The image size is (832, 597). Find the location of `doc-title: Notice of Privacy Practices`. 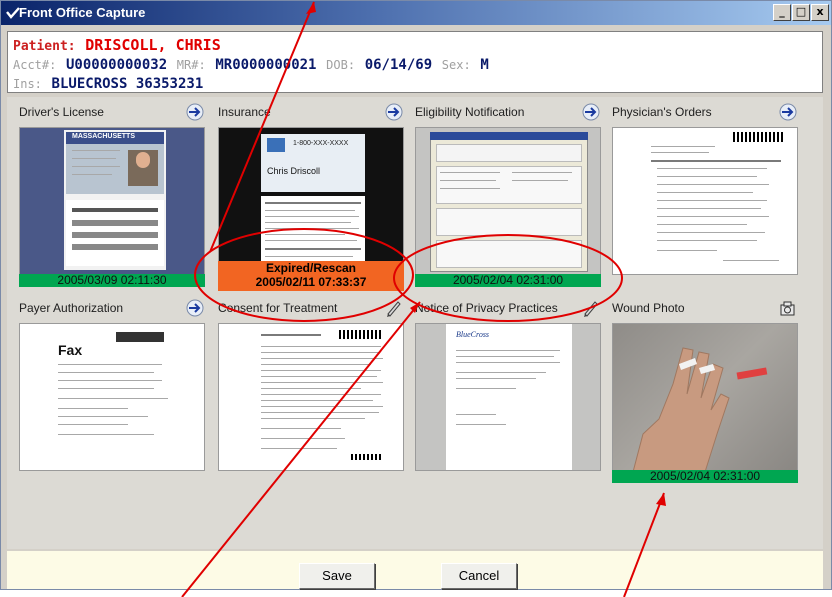

doc-title: Notice of Privacy Practices is located at coordinates (486, 308).